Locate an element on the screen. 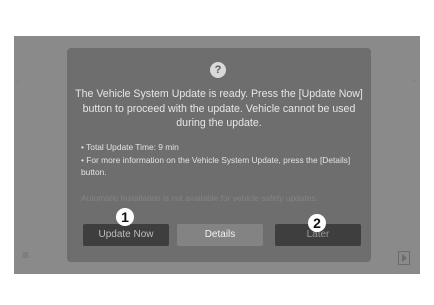 Image resolution: width=434 pixels, height=305 pixels. play-icon is located at coordinates (404, 258).